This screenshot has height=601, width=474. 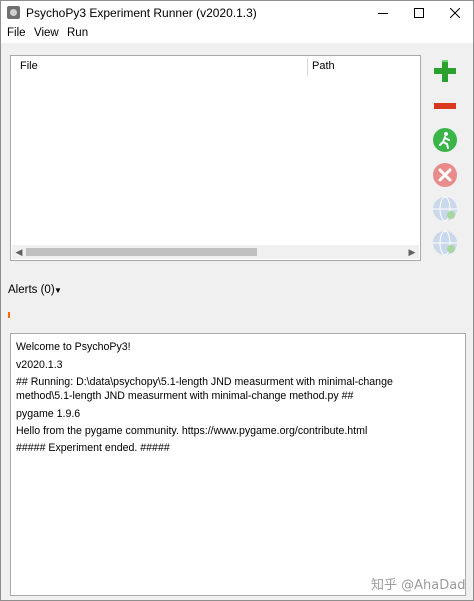 I want to click on maximize-icon, so click(x=419, y=13).